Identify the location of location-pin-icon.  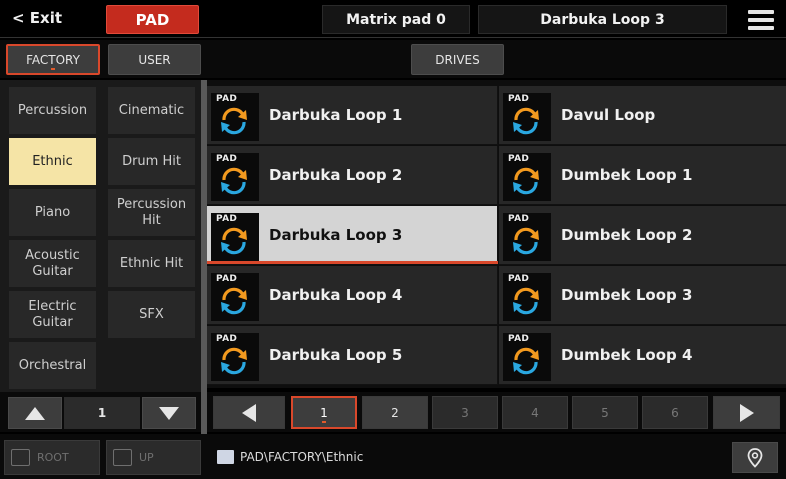
(755, 457).